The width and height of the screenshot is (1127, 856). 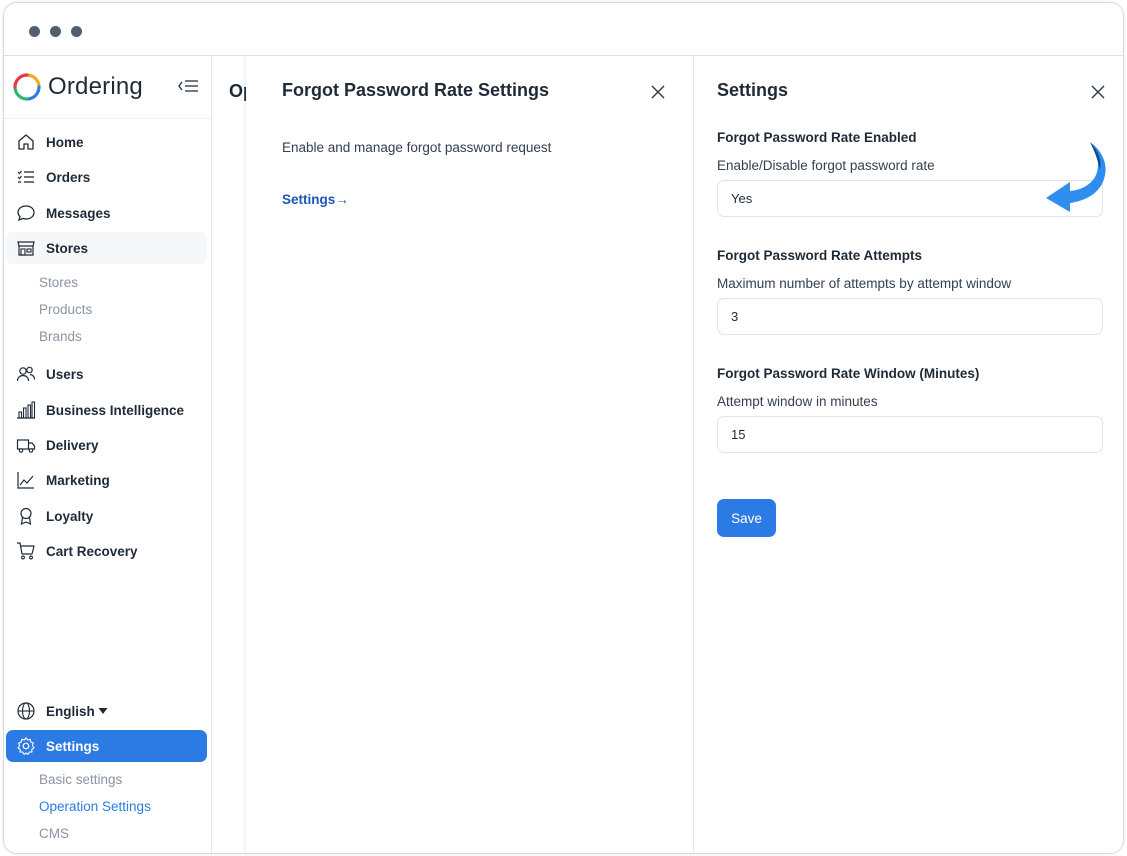 What do you see at coordinates (910, 434) in the screenshot?
I see `rate-window-input: 15` at bounding box center [910, 434].